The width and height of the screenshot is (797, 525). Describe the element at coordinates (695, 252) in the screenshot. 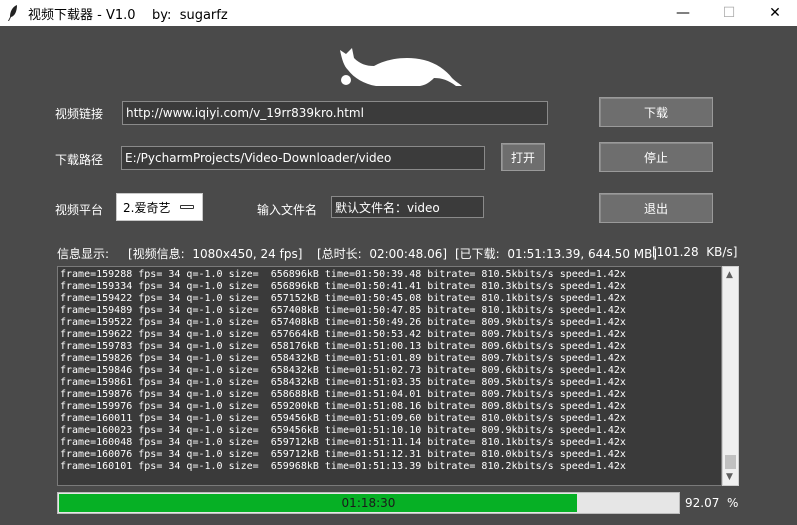

I see `speed-text: [101.28 KB/s]` at that location.